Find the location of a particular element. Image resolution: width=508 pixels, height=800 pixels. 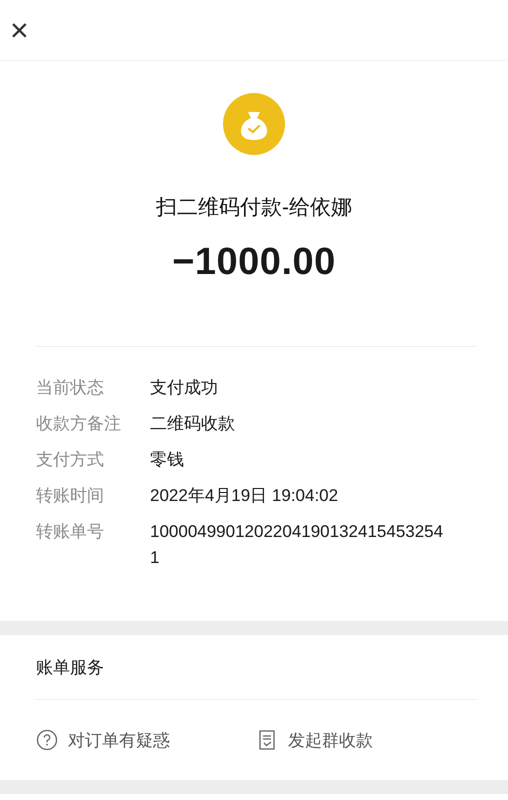

detail-label: 支付方式 is located at coordinates (70, 460).